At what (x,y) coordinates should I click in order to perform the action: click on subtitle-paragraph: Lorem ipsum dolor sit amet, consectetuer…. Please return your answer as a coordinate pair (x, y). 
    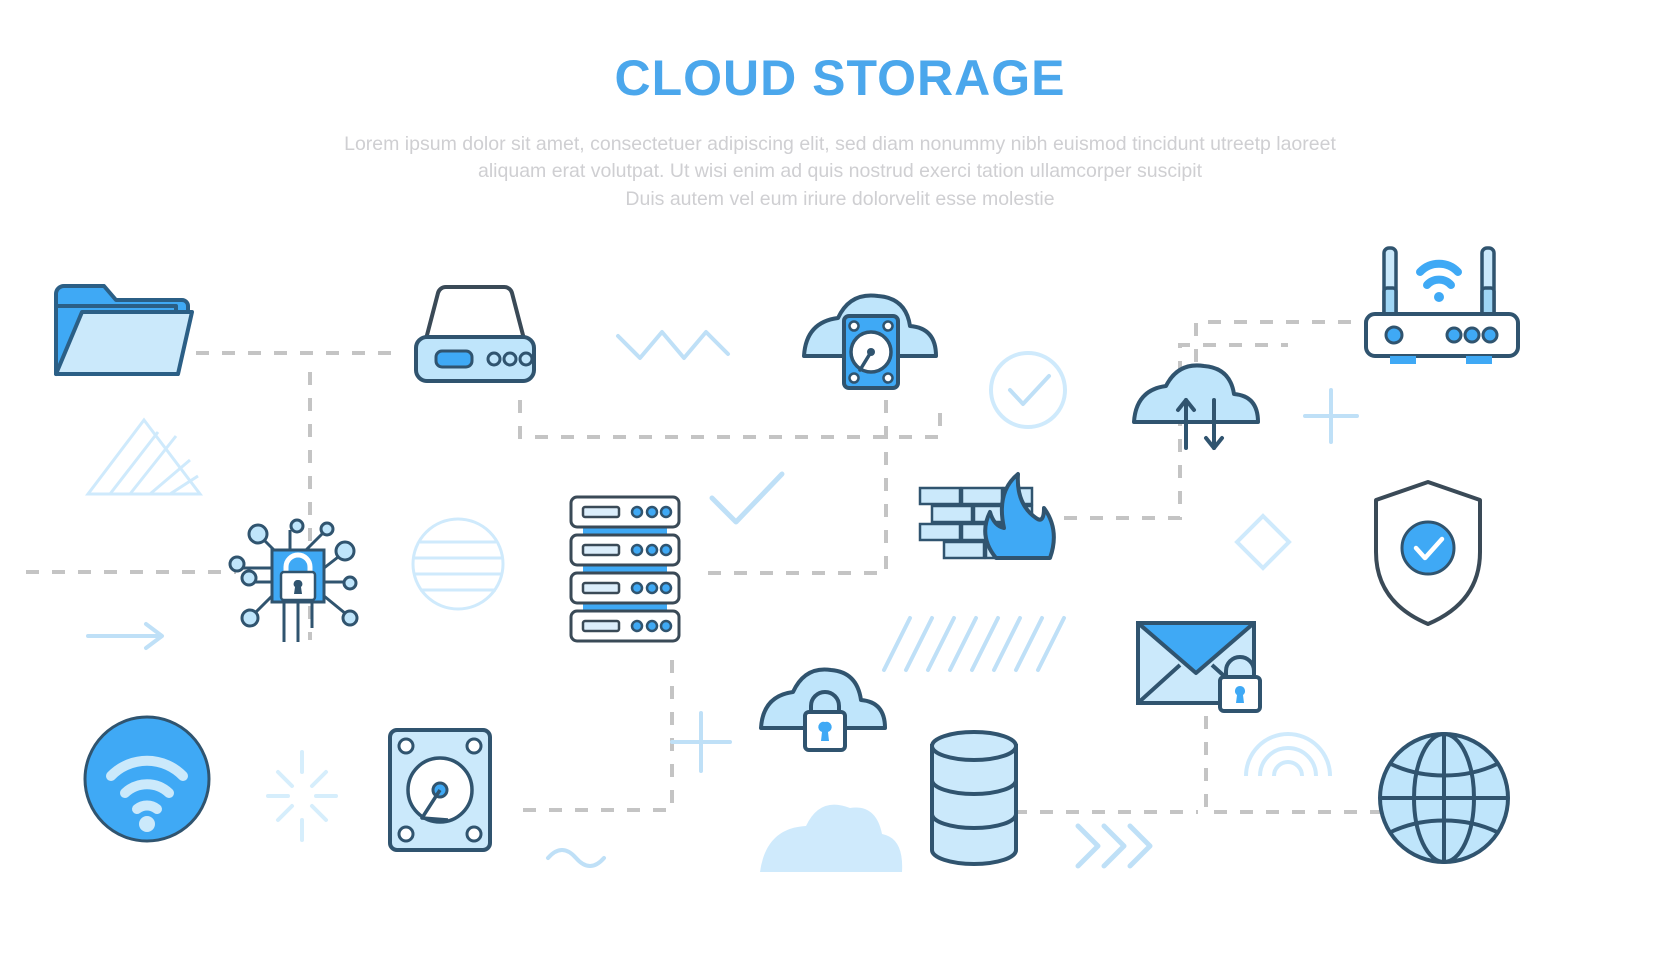
    Looking at the image, I should click on (840, 172).